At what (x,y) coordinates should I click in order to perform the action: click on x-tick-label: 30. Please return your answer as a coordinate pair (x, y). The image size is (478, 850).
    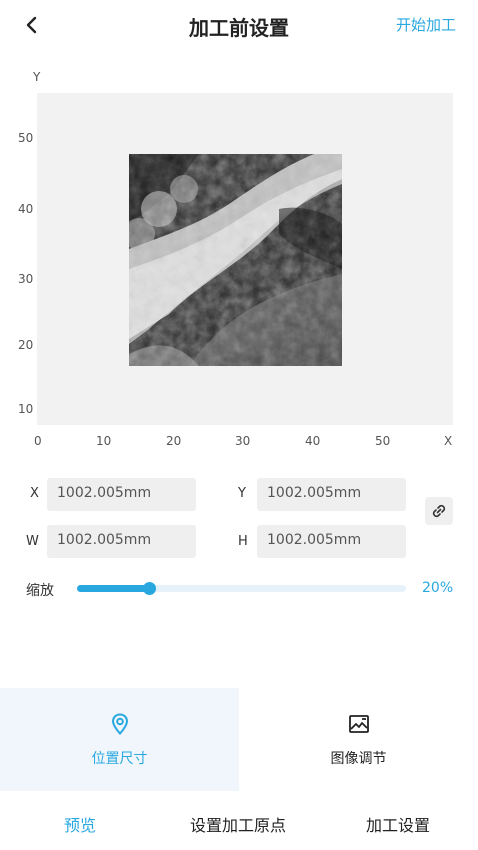
    Looking at the image, I should click on (243, 441).